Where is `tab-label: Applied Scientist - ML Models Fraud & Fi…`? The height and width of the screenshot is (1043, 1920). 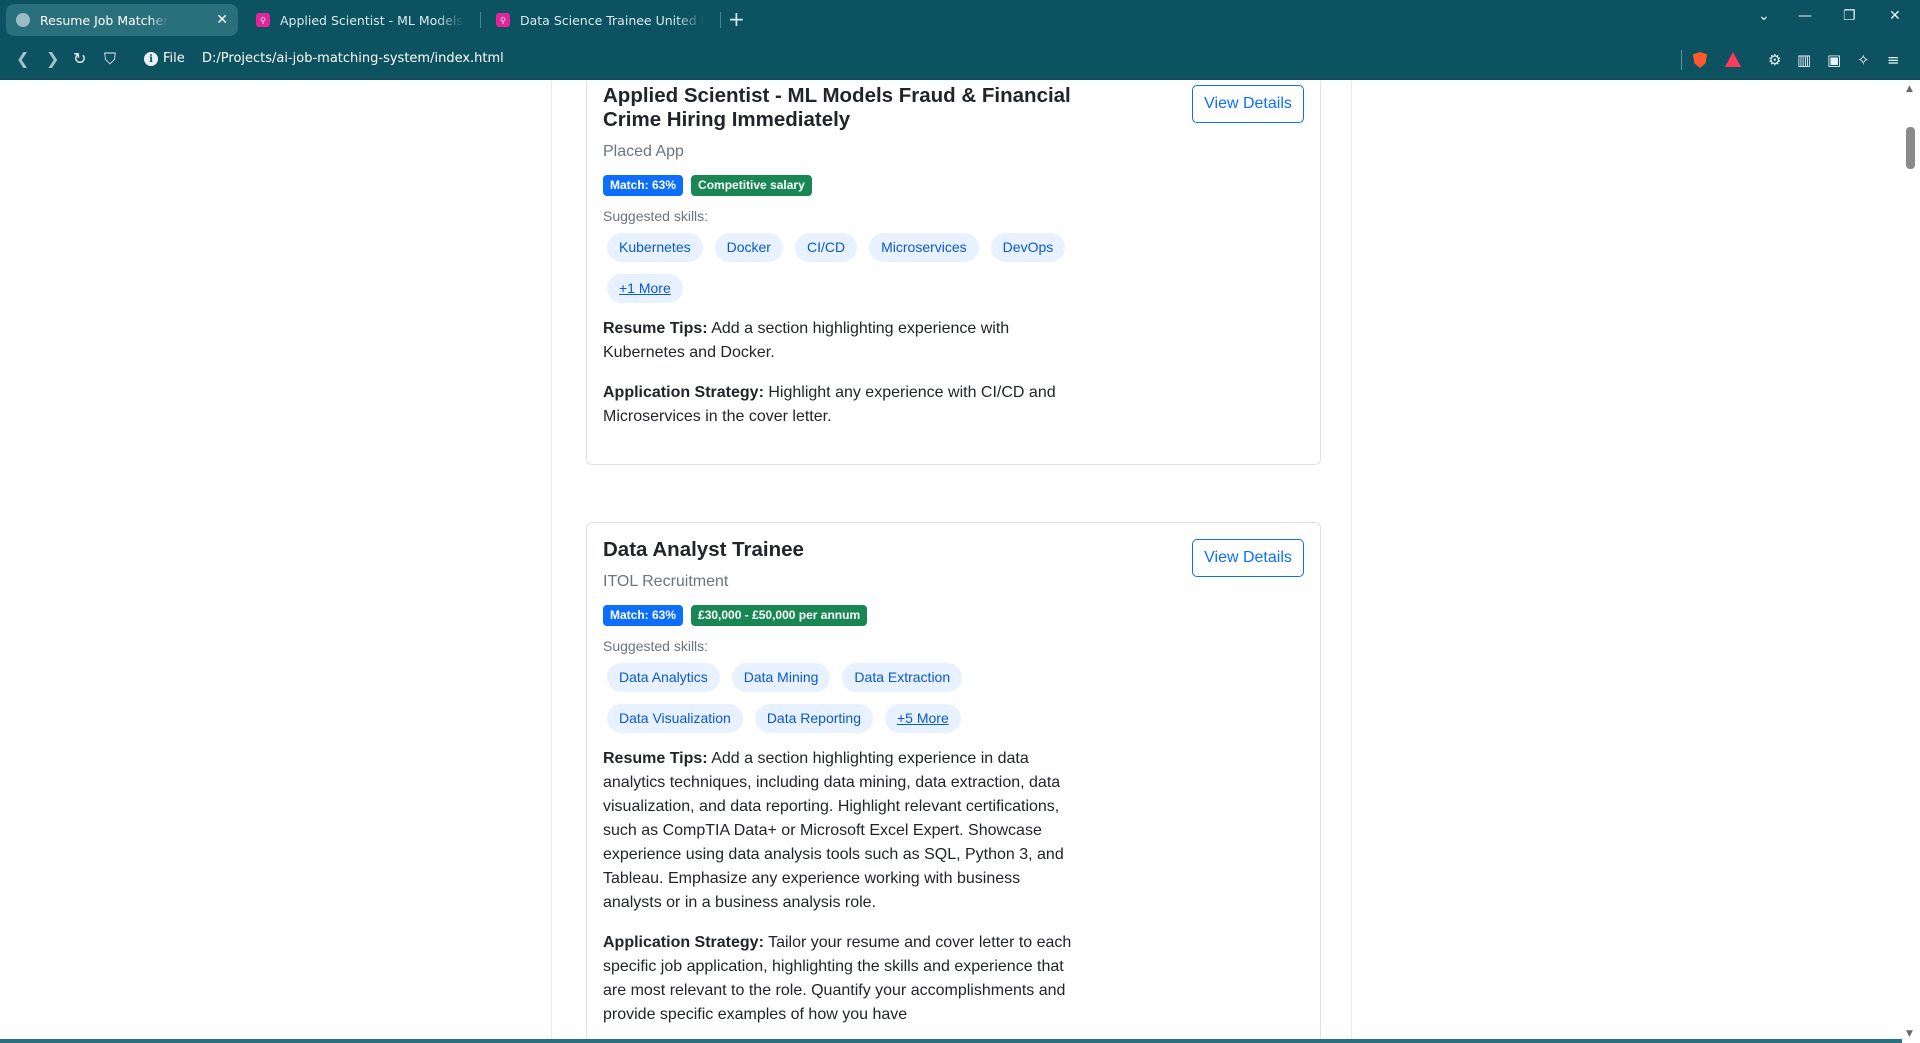
tab-label: Applied Scientist - ML Models Fraud & Fi… is located at coordinates (372, 20).